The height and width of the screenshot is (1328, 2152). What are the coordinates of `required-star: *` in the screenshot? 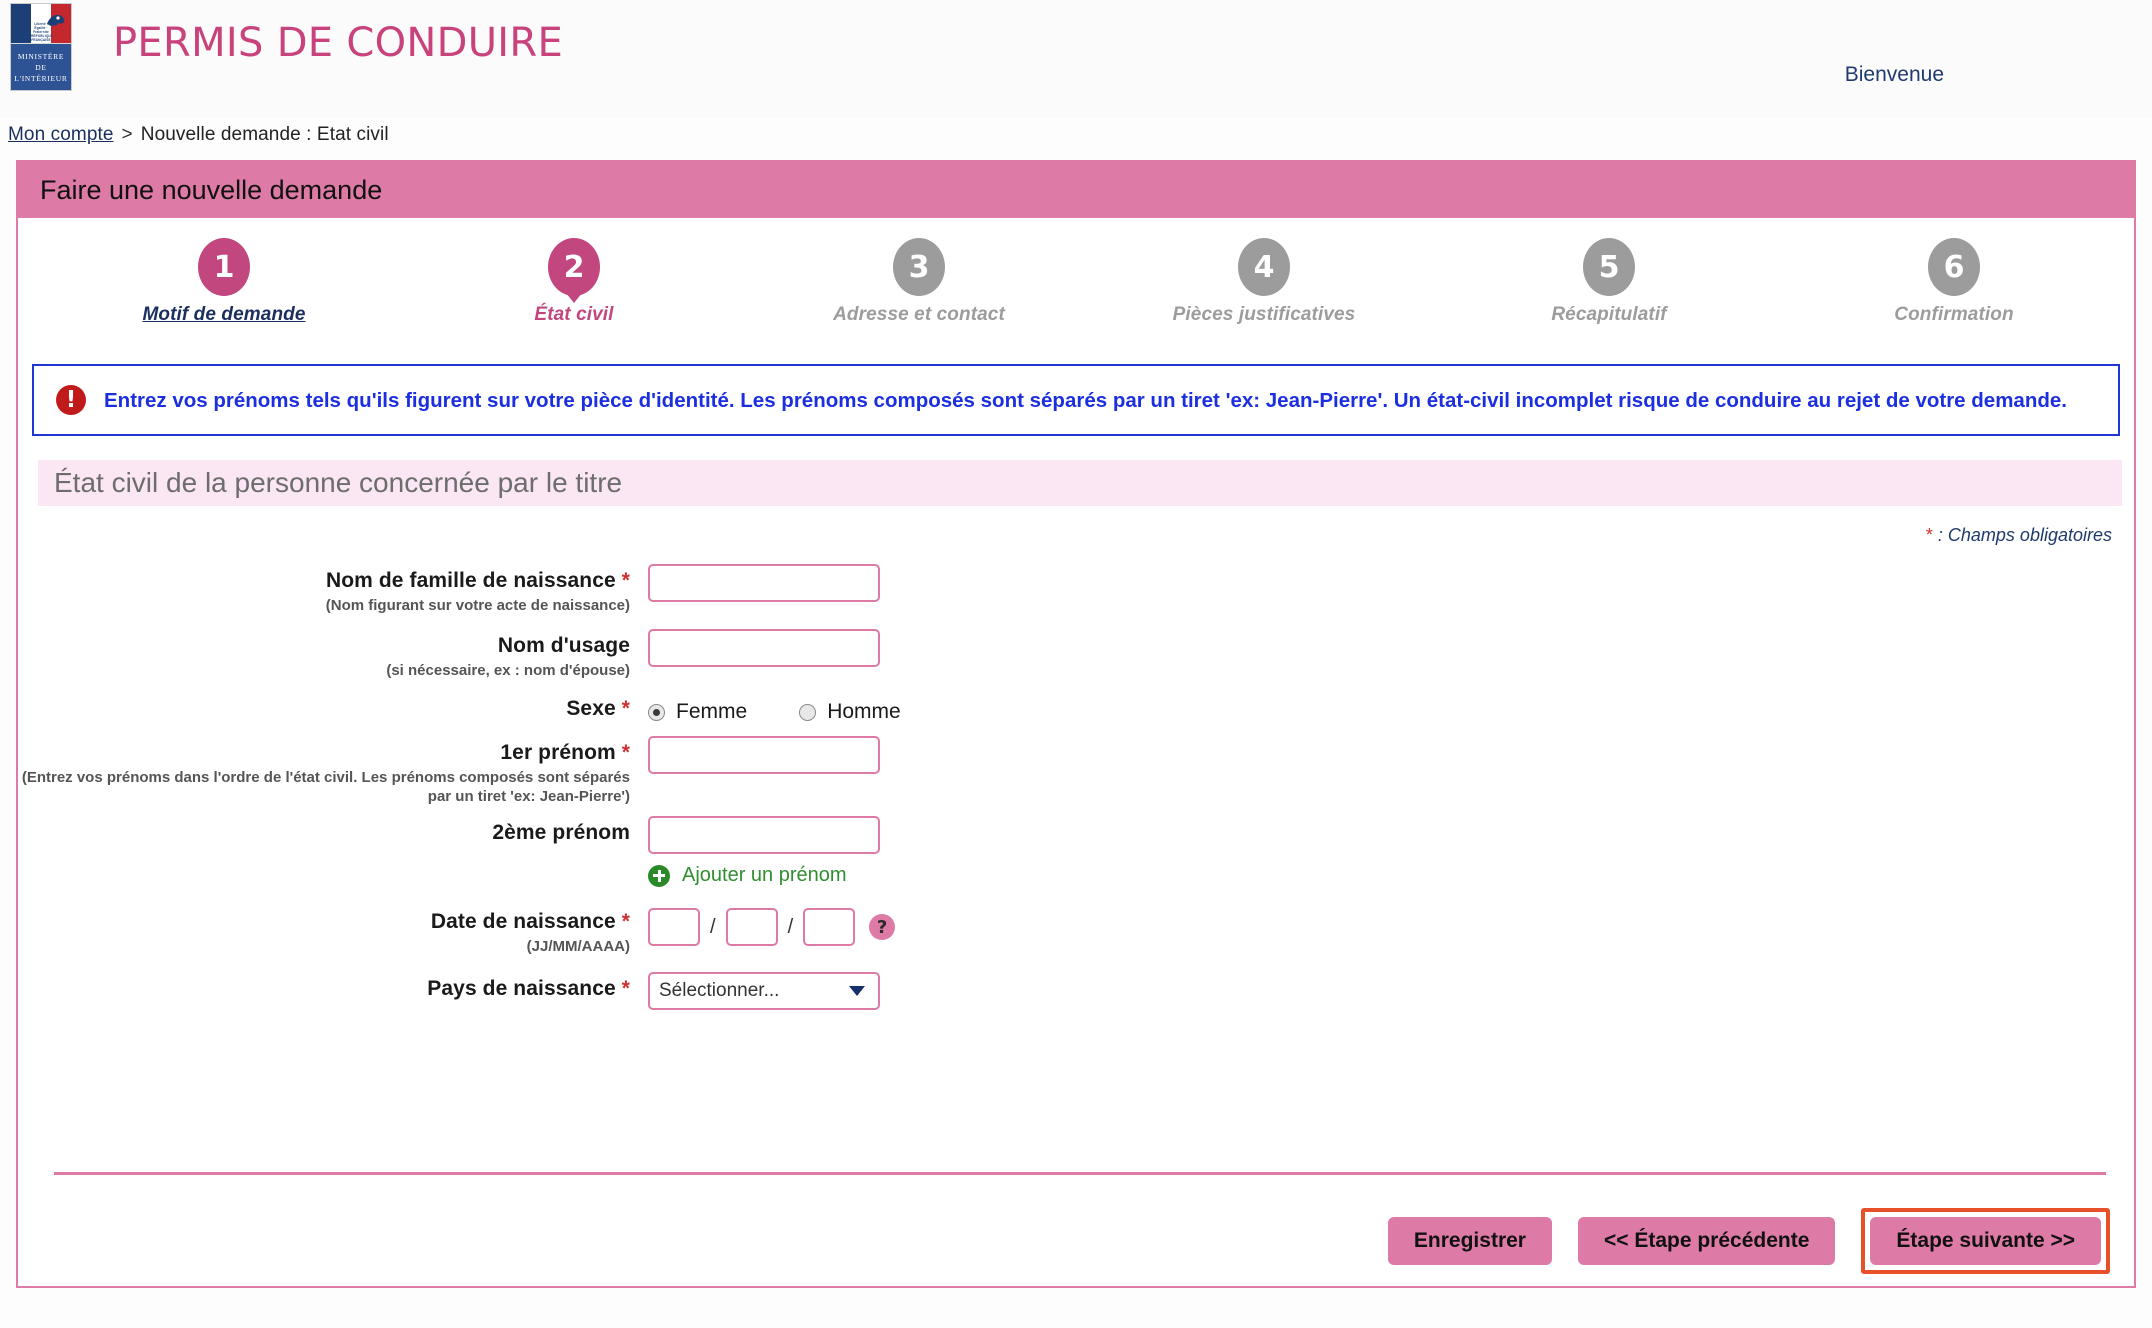 It's located at (1929, 535).